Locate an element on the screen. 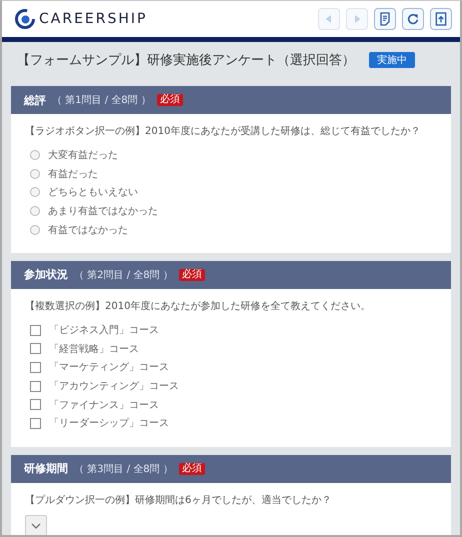 The height and width of the screenshot is (537, 462). question-text: 【複数選択の例】2010年度にあなたが参加した研修を全て教えてください。 is located at coordinates (198, 306).